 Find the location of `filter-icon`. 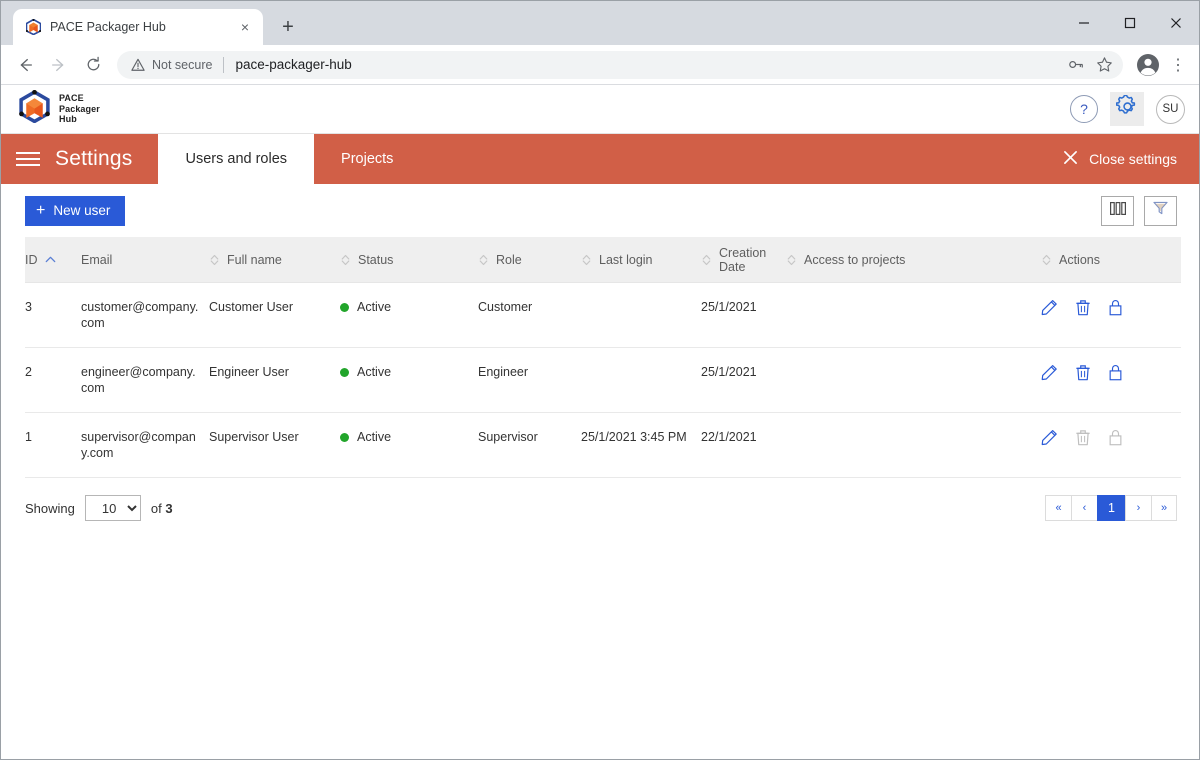

filter-icon is located at coordinates (1160, 210).